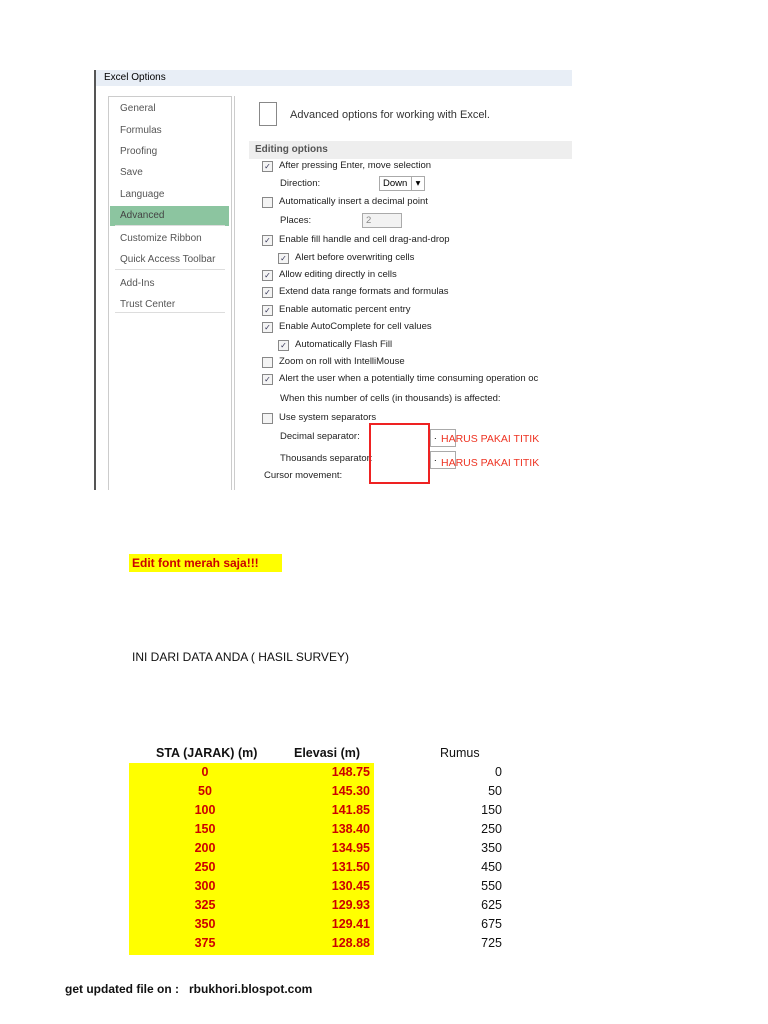  What do you see at coordinates (205, 772) in the screenshot?
I see `sta-cell: 0` at bounding box center [205, 772].